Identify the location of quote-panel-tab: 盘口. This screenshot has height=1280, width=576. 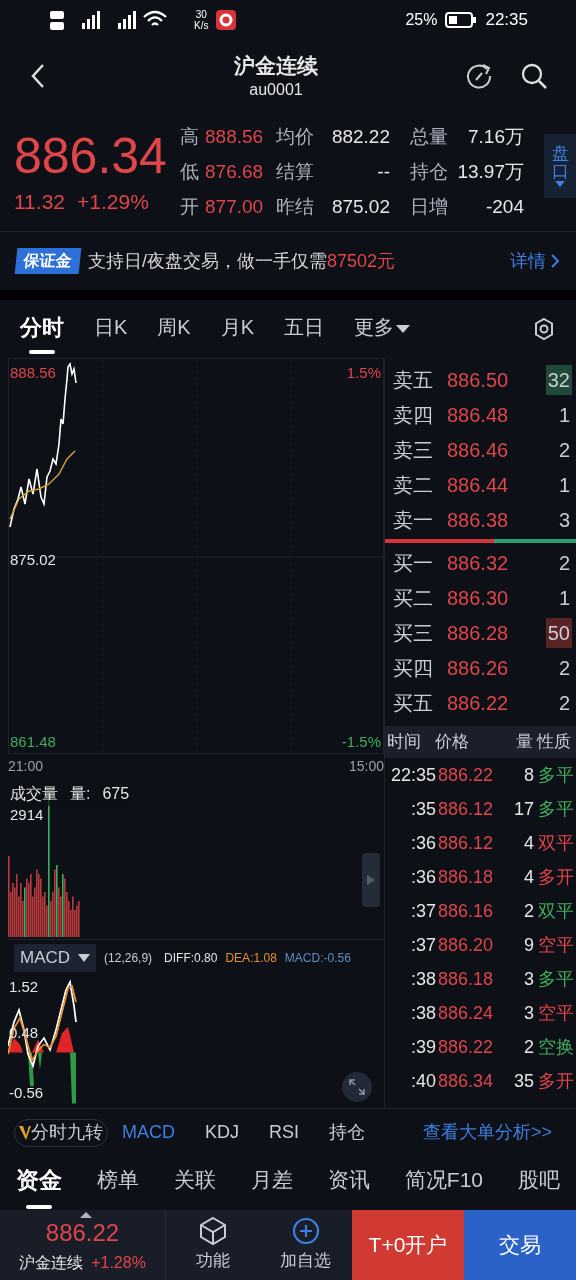
(560, 166).